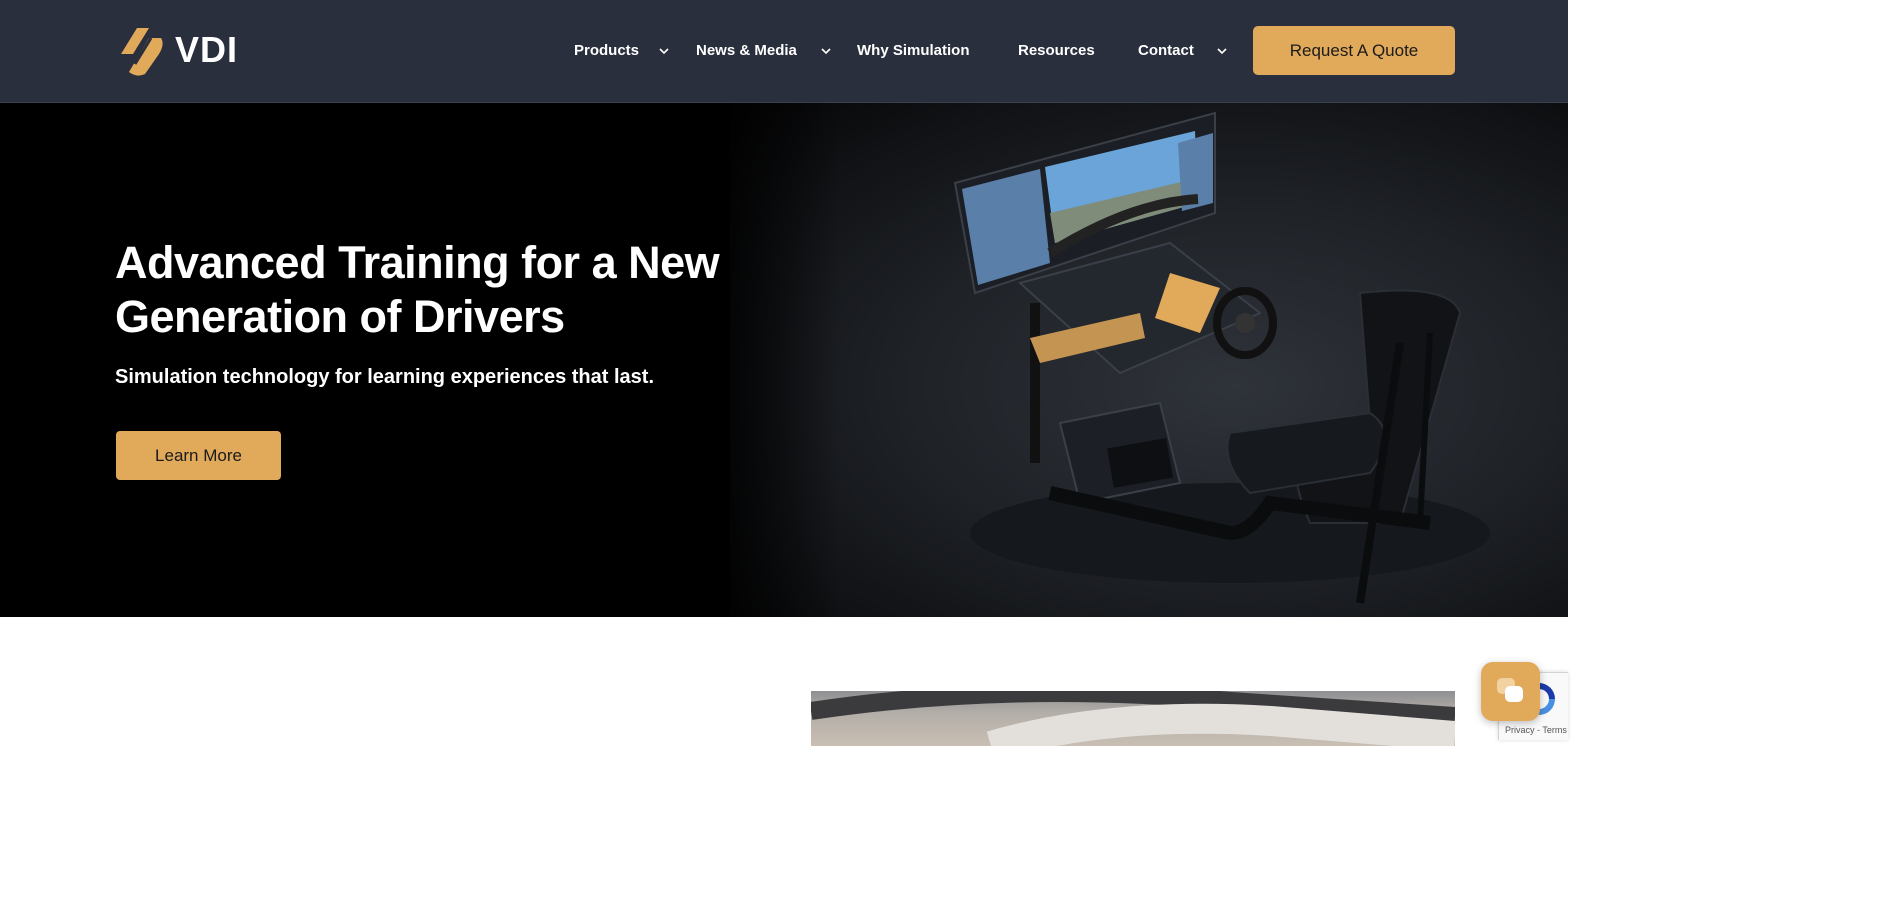 The width and height of the screenshot is (1896, 902). I want to click on nav-item-contact: Contact, so click(1166, 50).